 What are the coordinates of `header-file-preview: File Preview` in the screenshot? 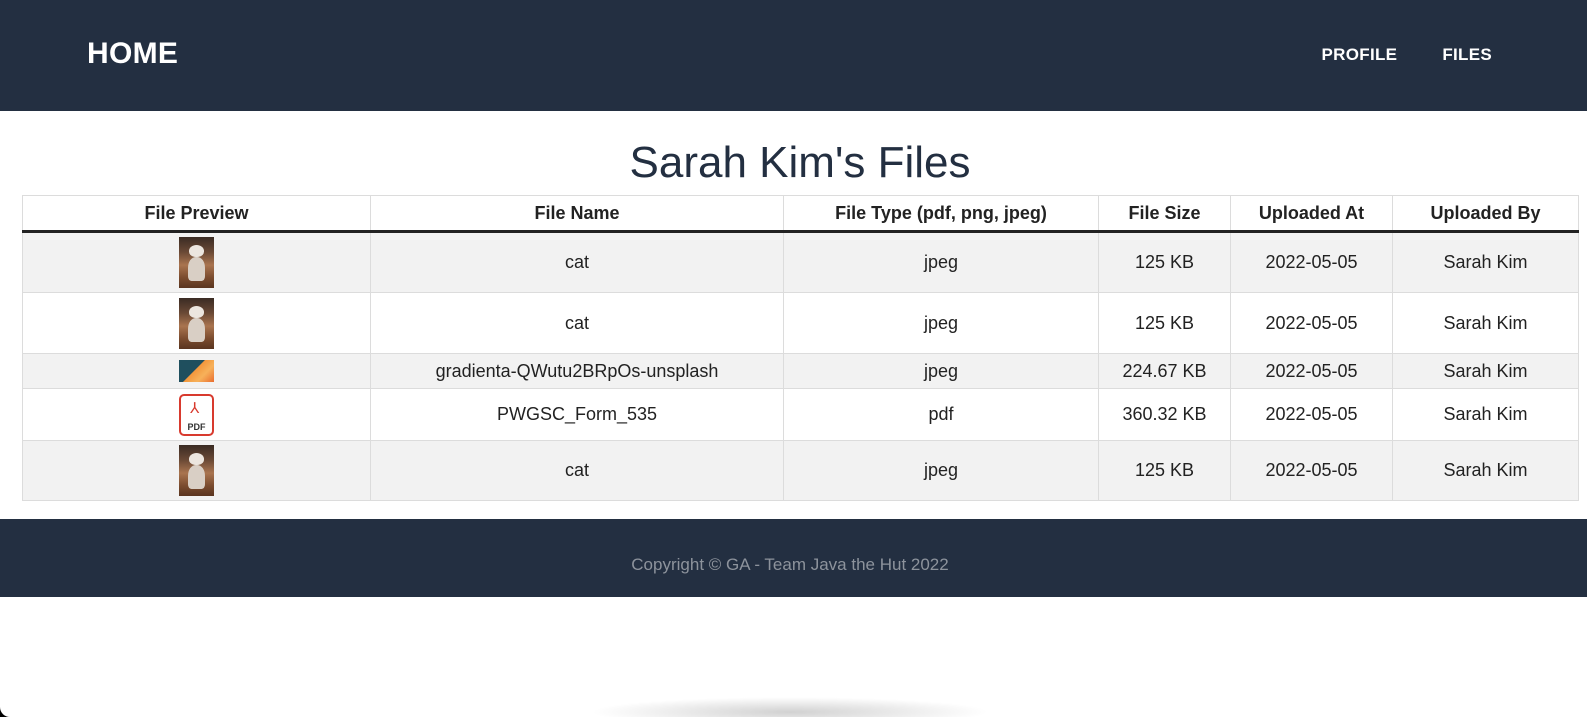 It's located at (196, 214).